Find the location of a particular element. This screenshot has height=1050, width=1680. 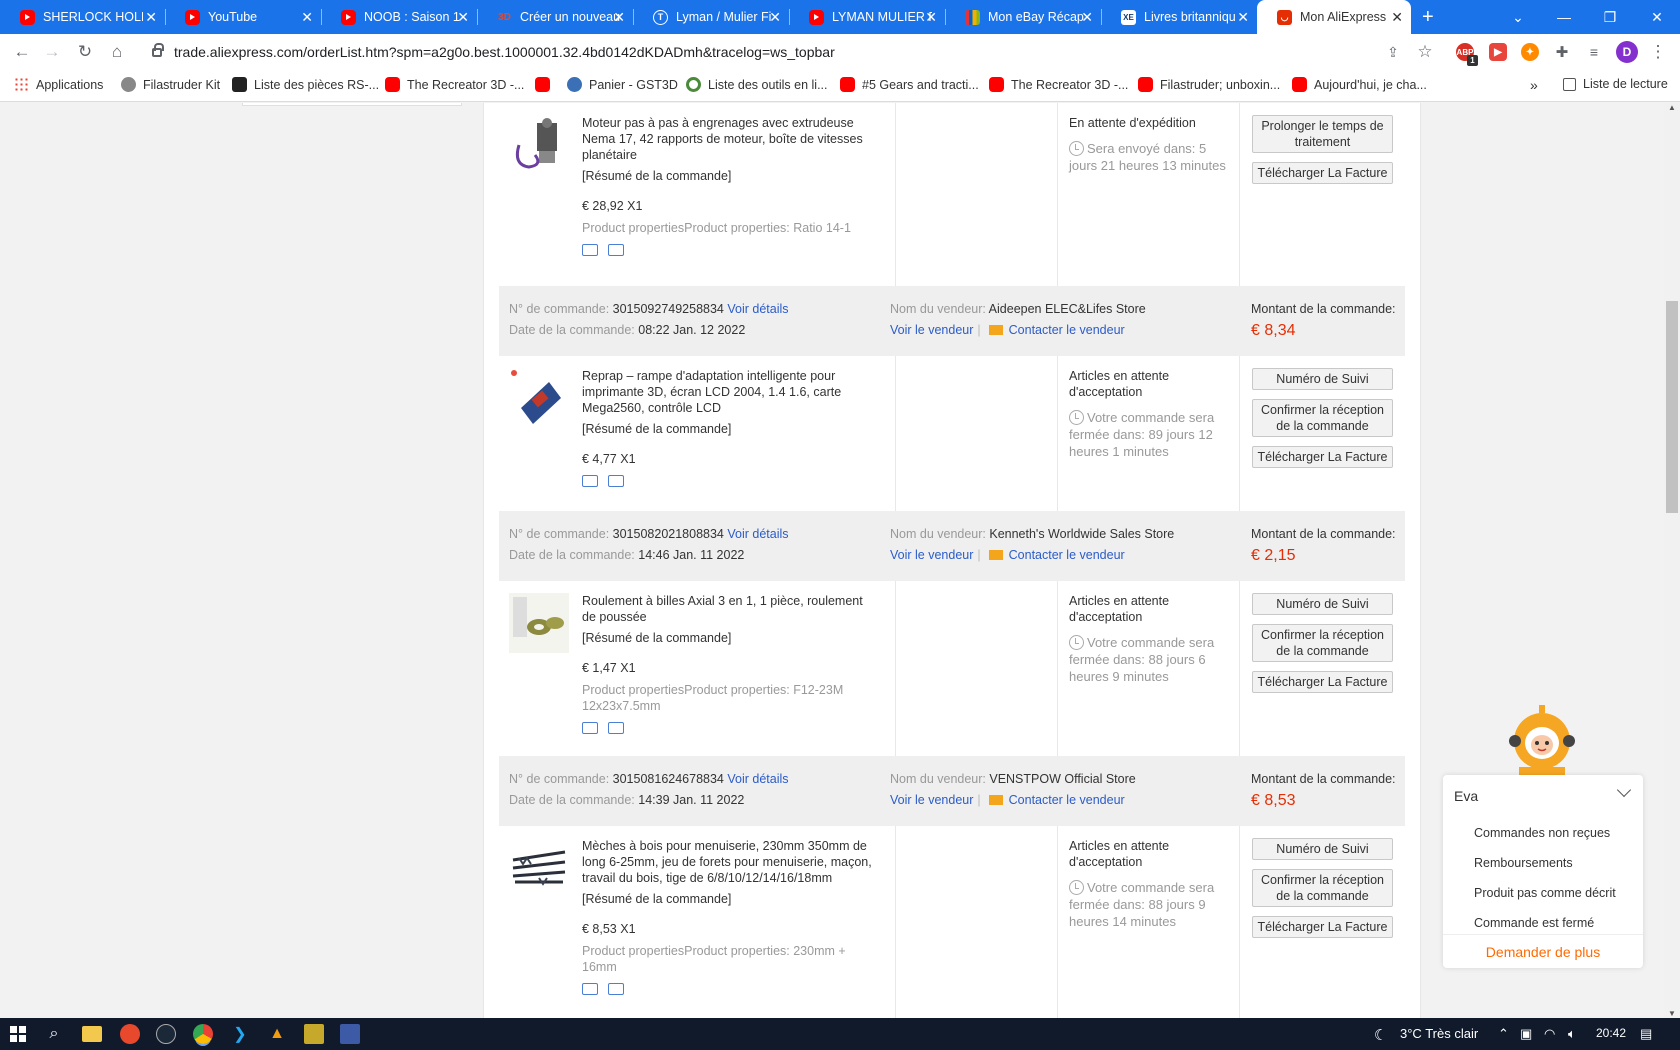

vscode-icon: ❯ is located at coordinates (240, 1034).